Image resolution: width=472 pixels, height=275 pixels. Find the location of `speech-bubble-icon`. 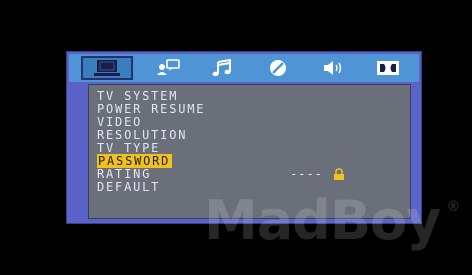

speech-bubble-icon is located at coordinates (168, 67).